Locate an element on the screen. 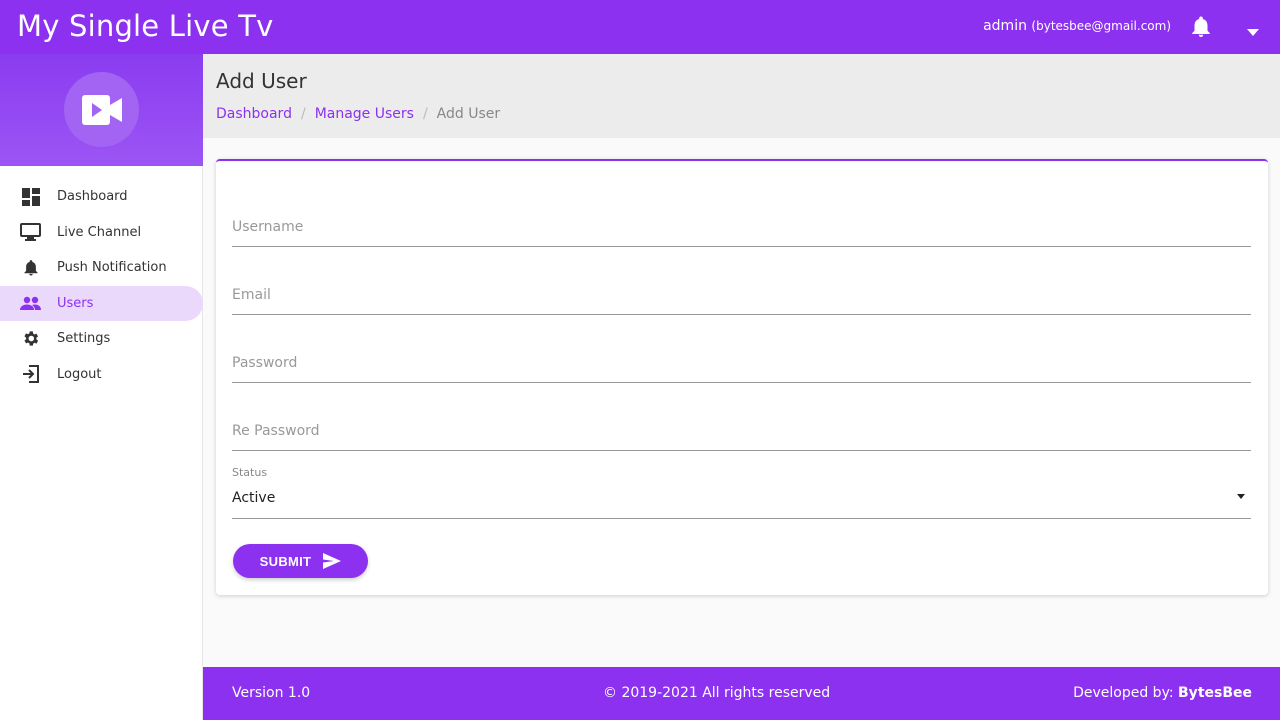  sidebar-item-label: Push Notification is located at coordinates (112, 268).